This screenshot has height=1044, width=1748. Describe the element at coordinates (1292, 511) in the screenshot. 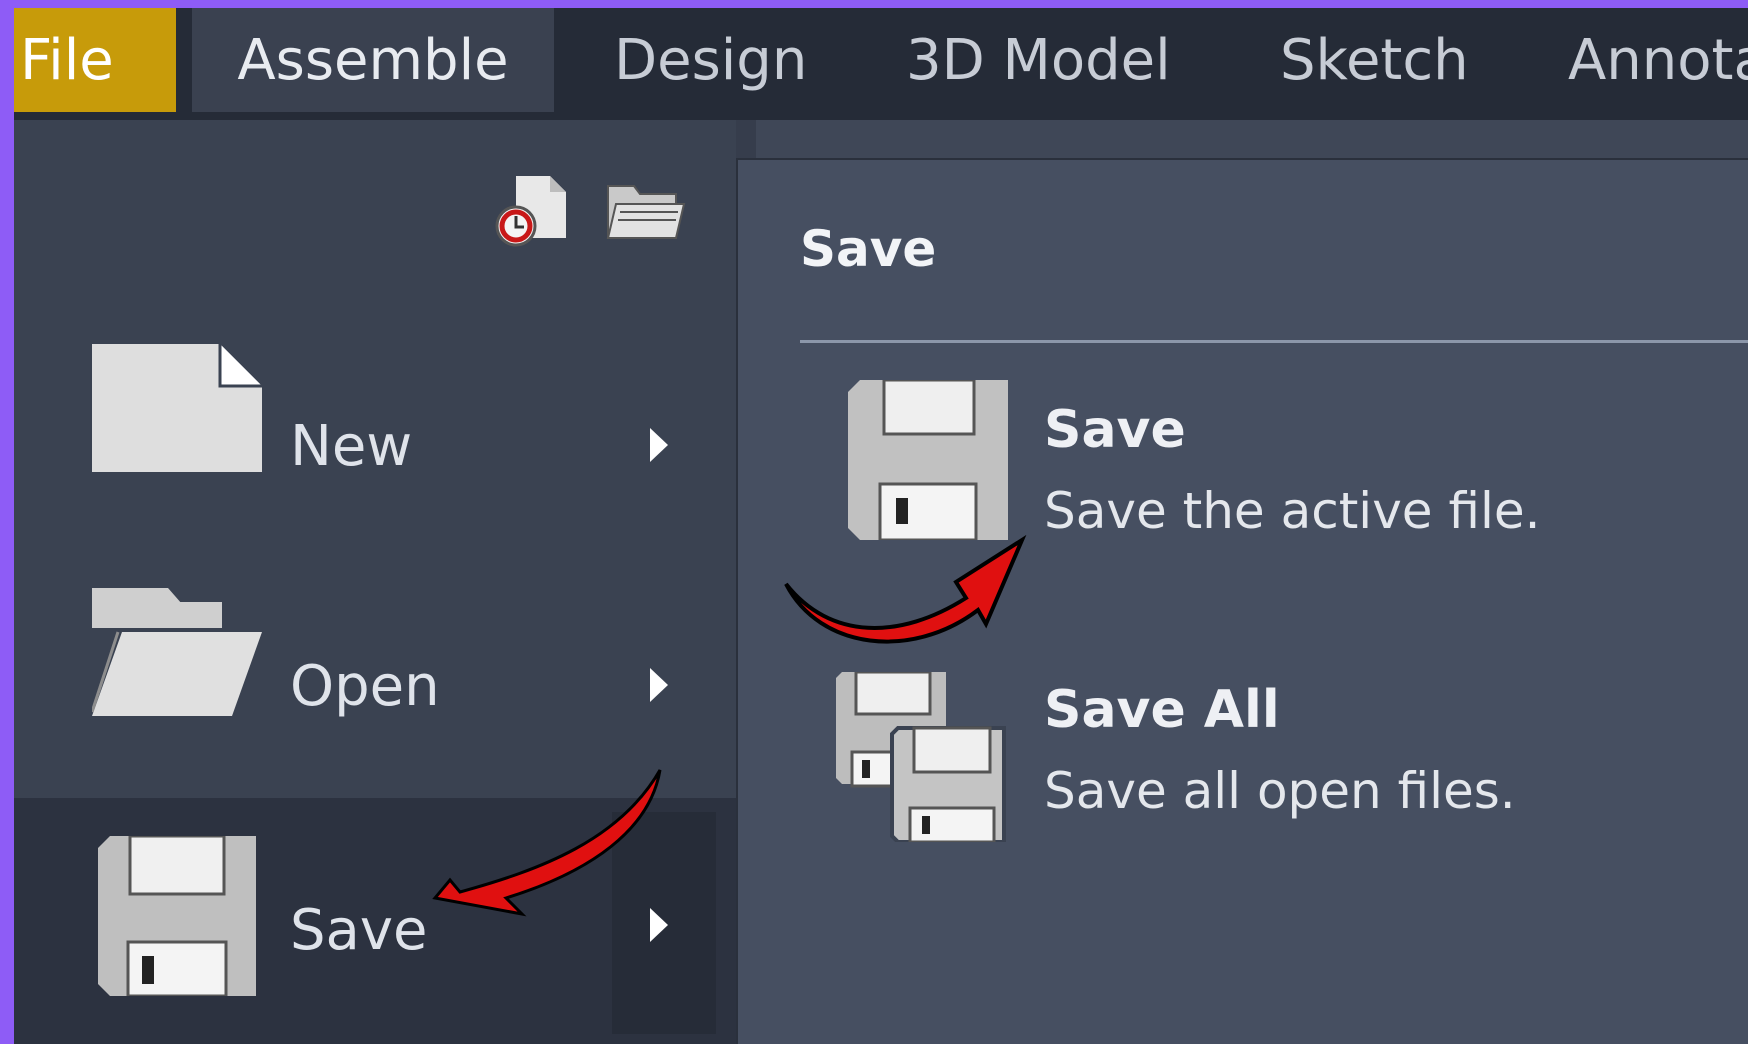

I see `submenu-item-description: Save the active file.` at that location.